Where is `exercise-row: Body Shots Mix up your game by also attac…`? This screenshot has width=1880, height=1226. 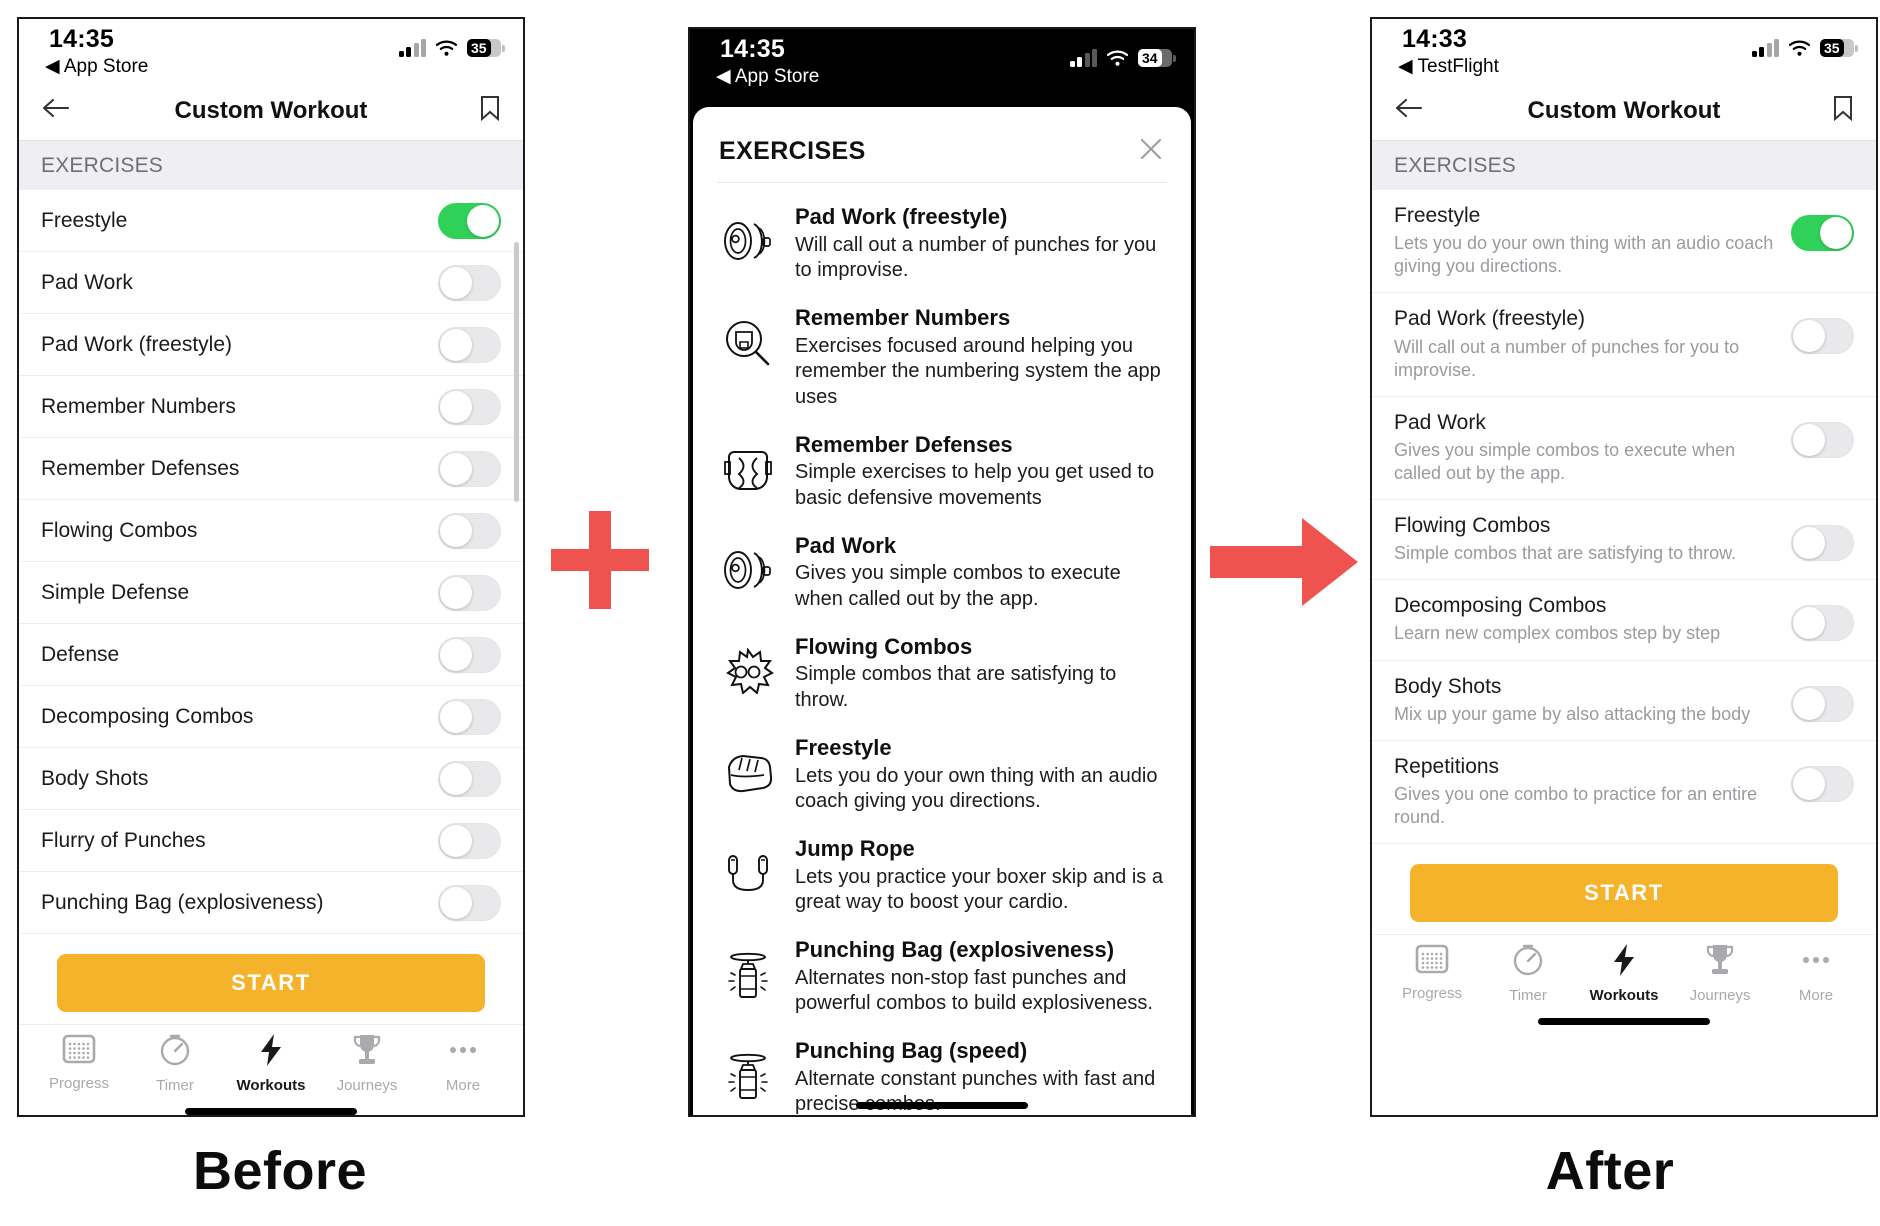
exercise-row: Body Shots Mix up your game by also attac… is located at coordinates (1624, 701).